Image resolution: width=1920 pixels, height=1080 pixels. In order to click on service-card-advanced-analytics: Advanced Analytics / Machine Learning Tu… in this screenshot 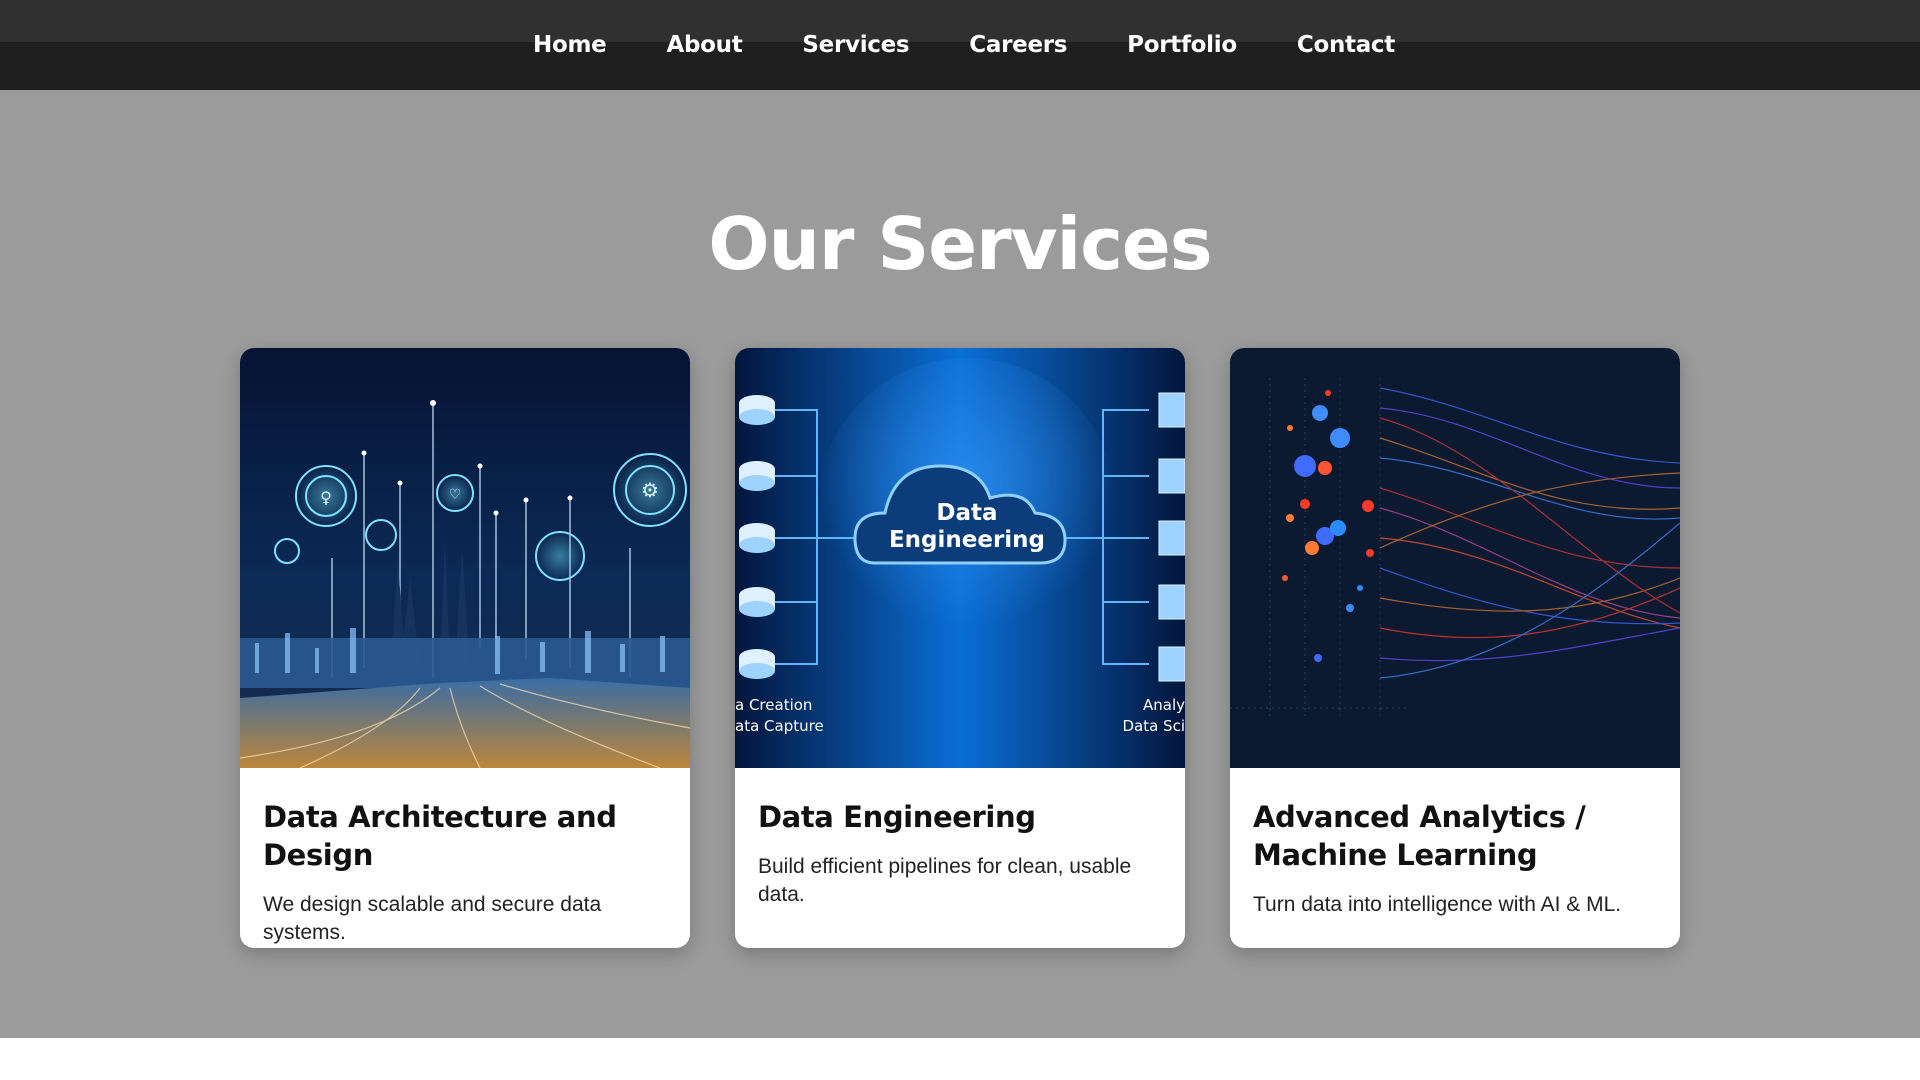, I will do `click(1455, 648)`.